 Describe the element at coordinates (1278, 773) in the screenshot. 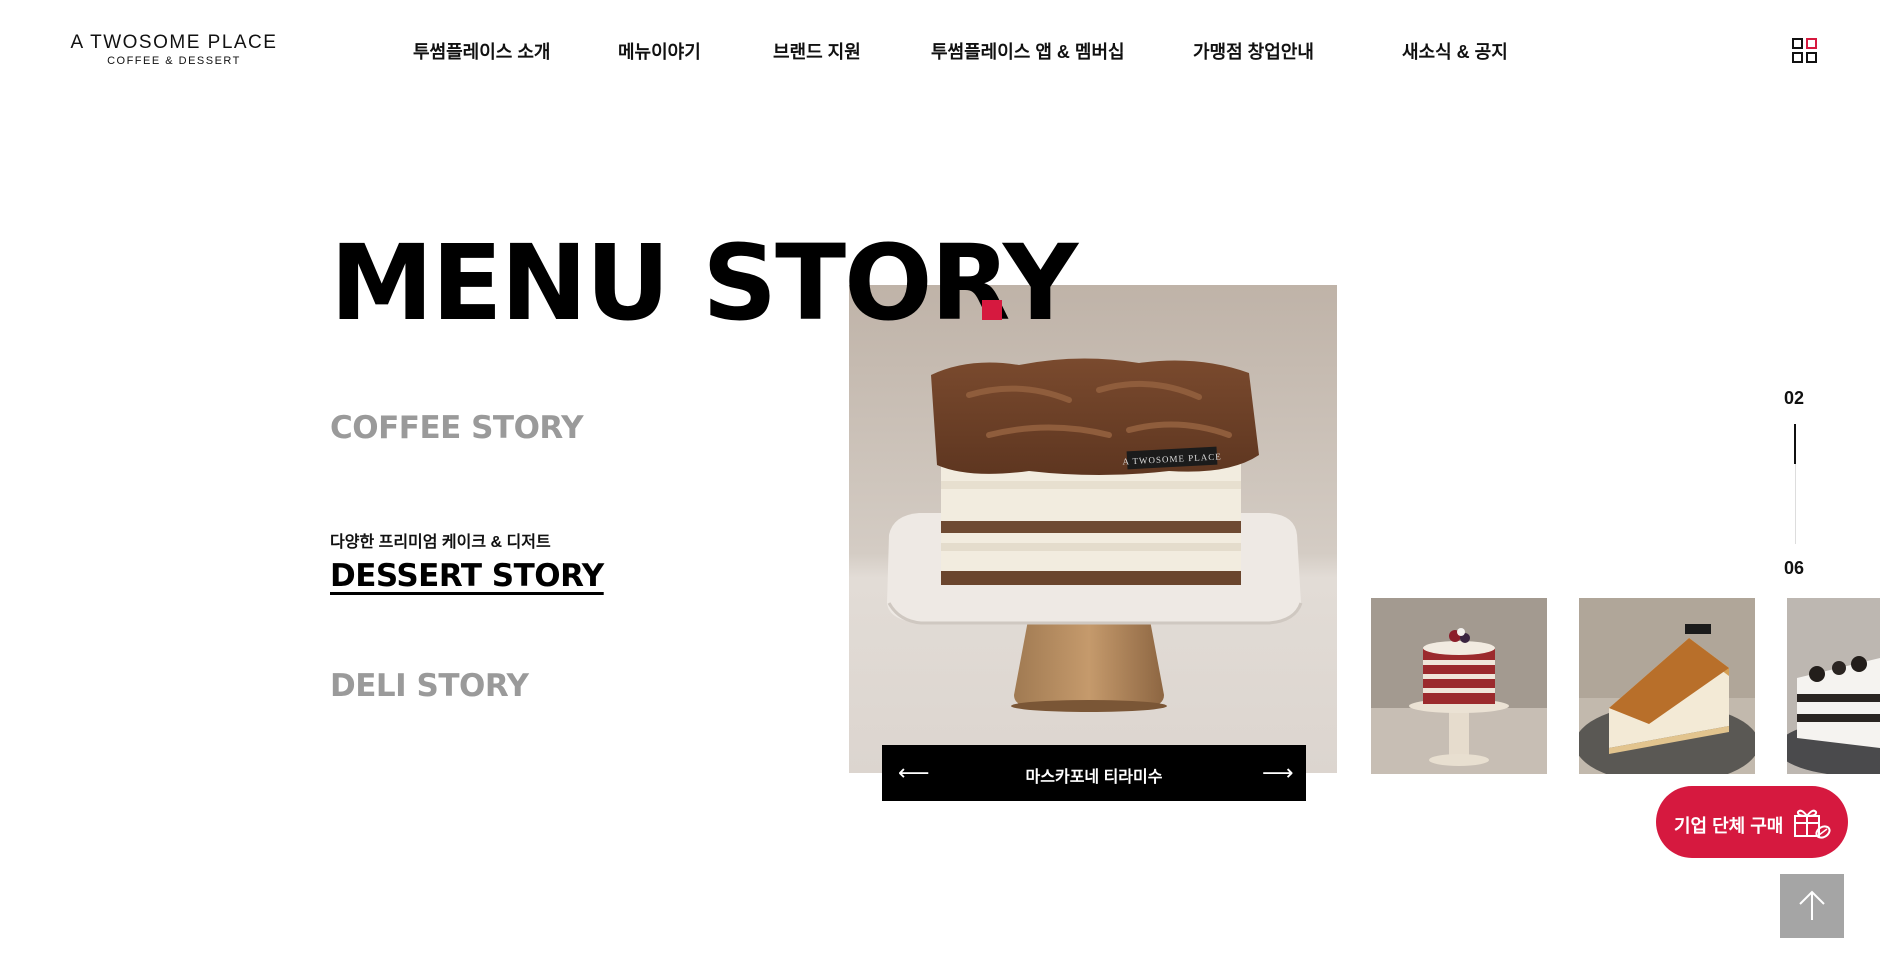

I see `arrow-right-icon: ⟶` at that location.